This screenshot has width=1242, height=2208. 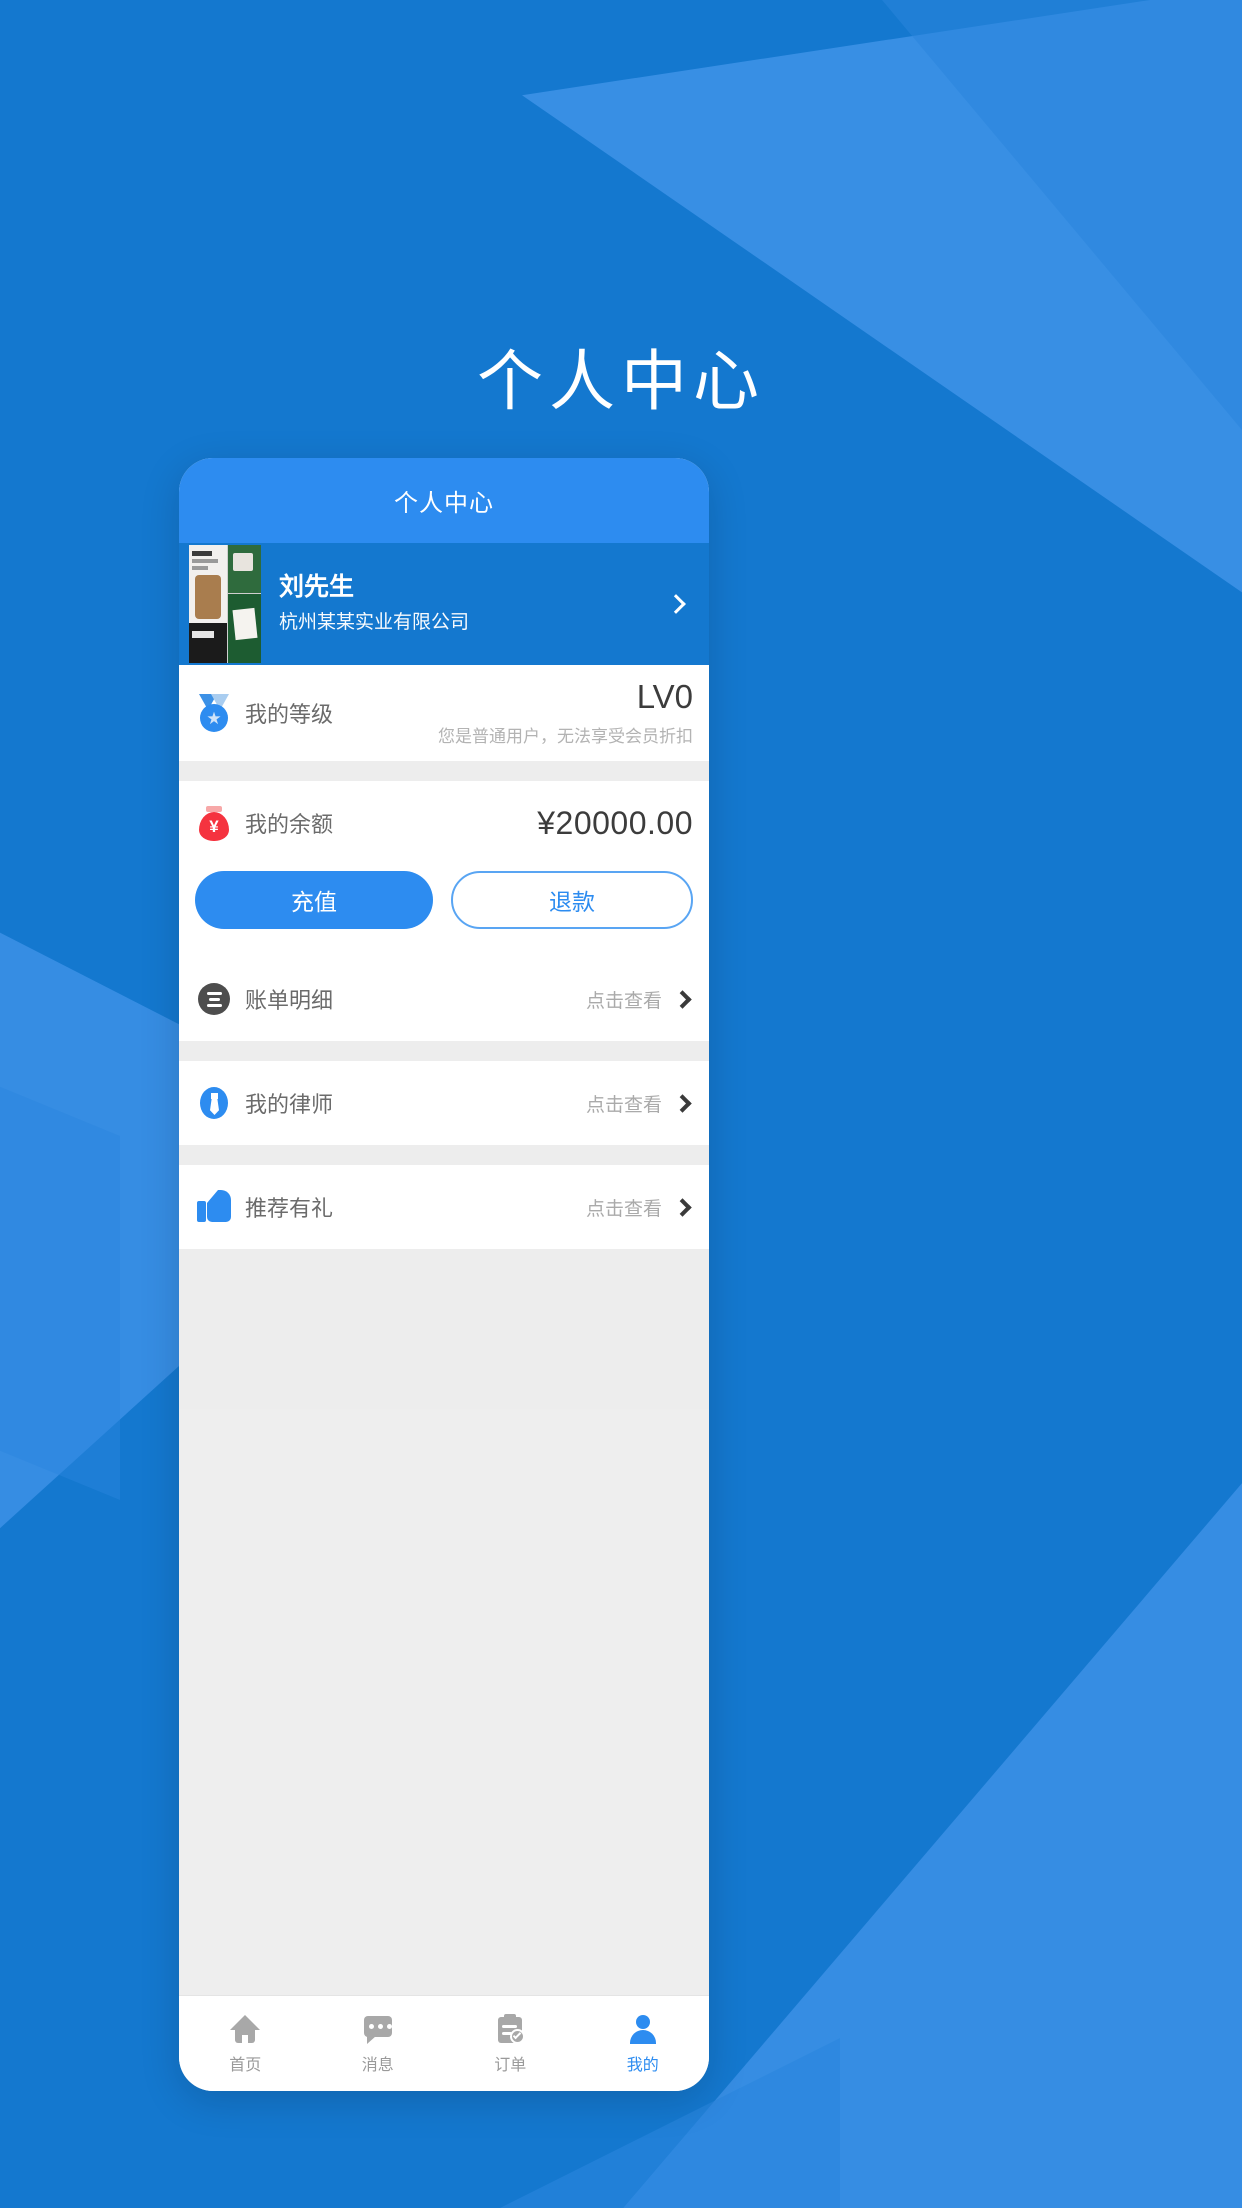 What do you see at coordinates (245, 2065) in the screenshot?
I see `tab-home-label: 首页` at bounding box center [245, 2065].